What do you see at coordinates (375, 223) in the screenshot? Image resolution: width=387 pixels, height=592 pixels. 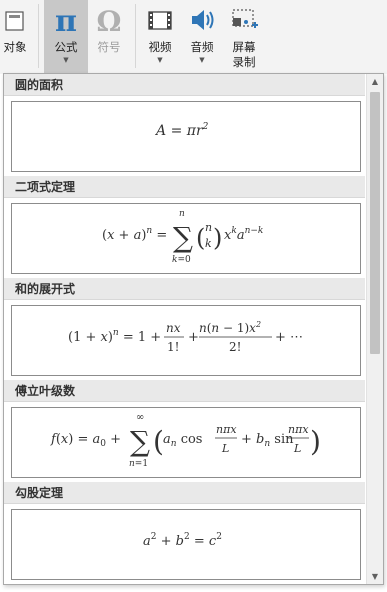 I see `scrollbar-thumb` at bounding box center [375, 223].